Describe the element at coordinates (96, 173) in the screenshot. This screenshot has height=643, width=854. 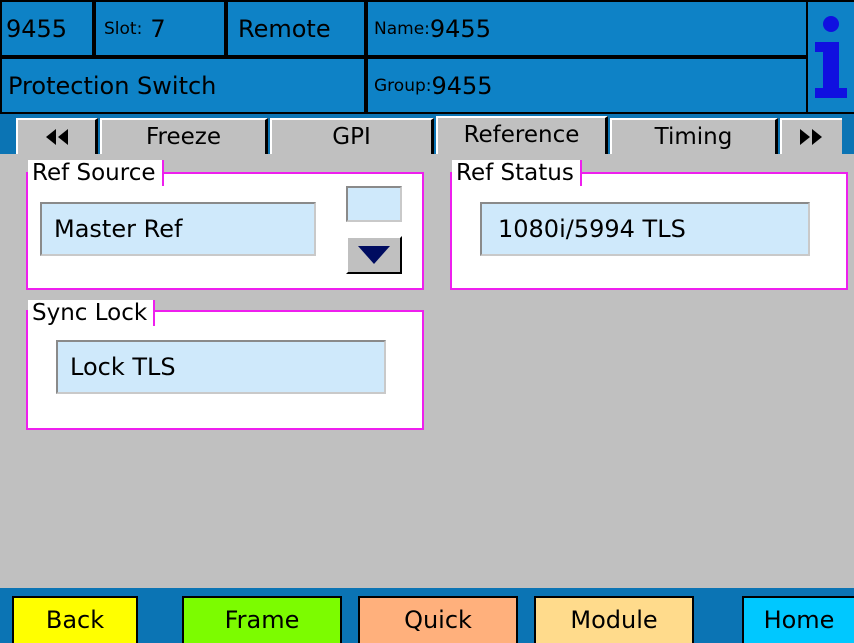
I see `ref-source-label: Ref Source` at that location.